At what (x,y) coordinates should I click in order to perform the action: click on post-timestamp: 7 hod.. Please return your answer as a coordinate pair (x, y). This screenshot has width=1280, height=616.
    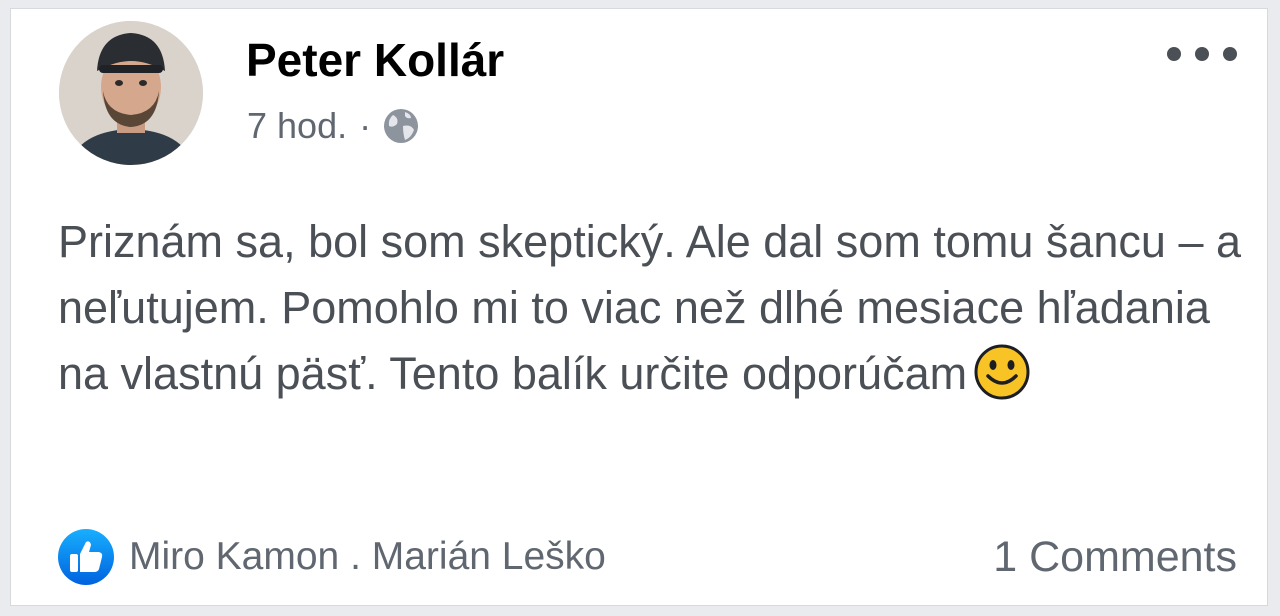
    Looking at the image, I should click on (297, 126).